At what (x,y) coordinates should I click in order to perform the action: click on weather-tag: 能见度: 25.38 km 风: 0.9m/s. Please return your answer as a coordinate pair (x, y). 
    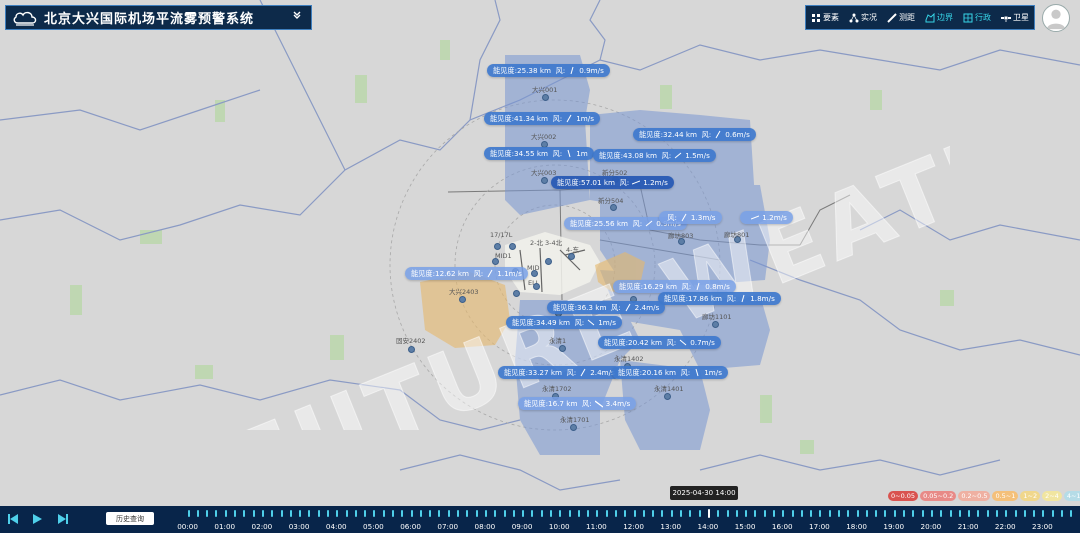
    Looking at the image, I should click on (548, 70).